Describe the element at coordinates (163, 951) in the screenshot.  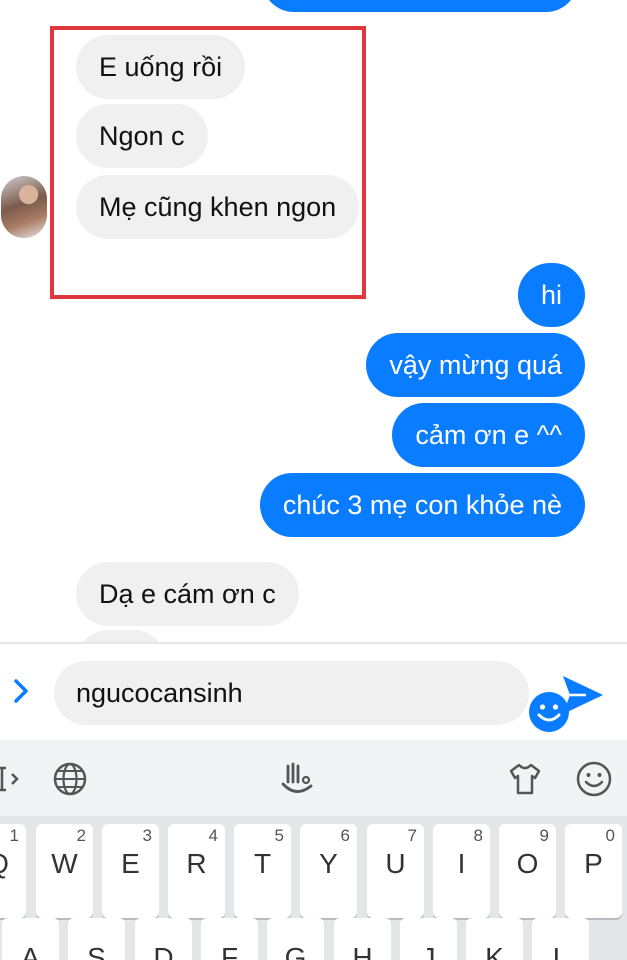
I see `key-letter: D` at that location.